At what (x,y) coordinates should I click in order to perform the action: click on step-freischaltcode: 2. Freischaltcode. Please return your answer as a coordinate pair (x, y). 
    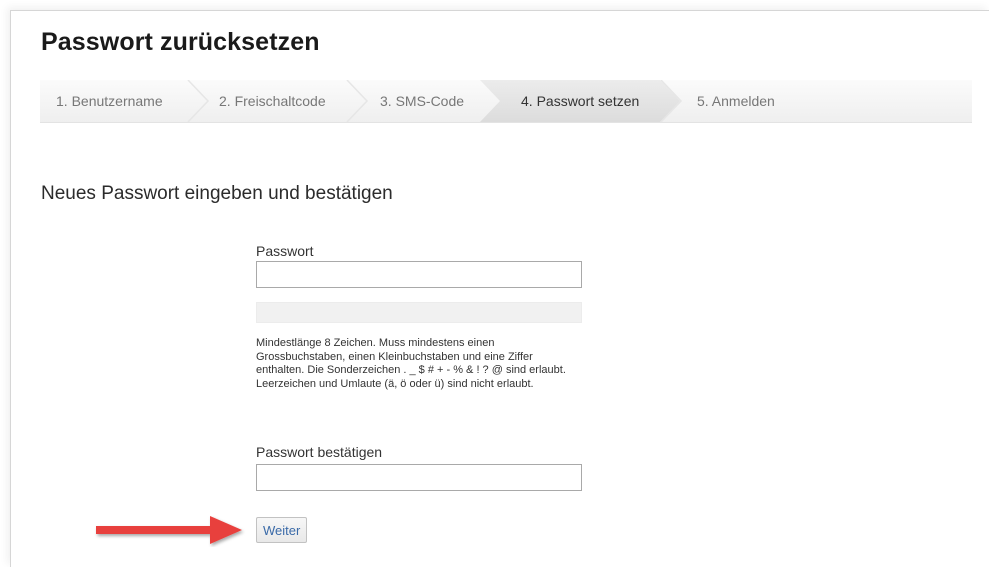
    Looking at the image, I should click on (272, 101).